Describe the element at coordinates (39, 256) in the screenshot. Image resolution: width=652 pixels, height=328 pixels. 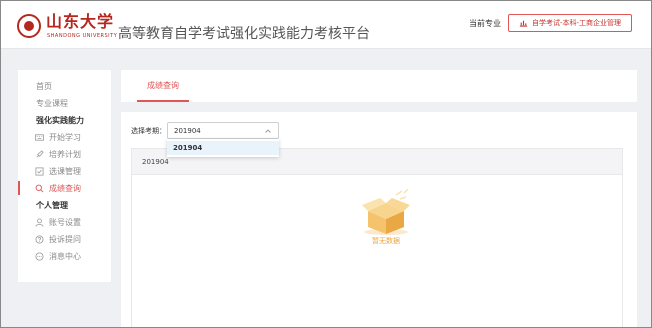
I see `message-icon` at that location.